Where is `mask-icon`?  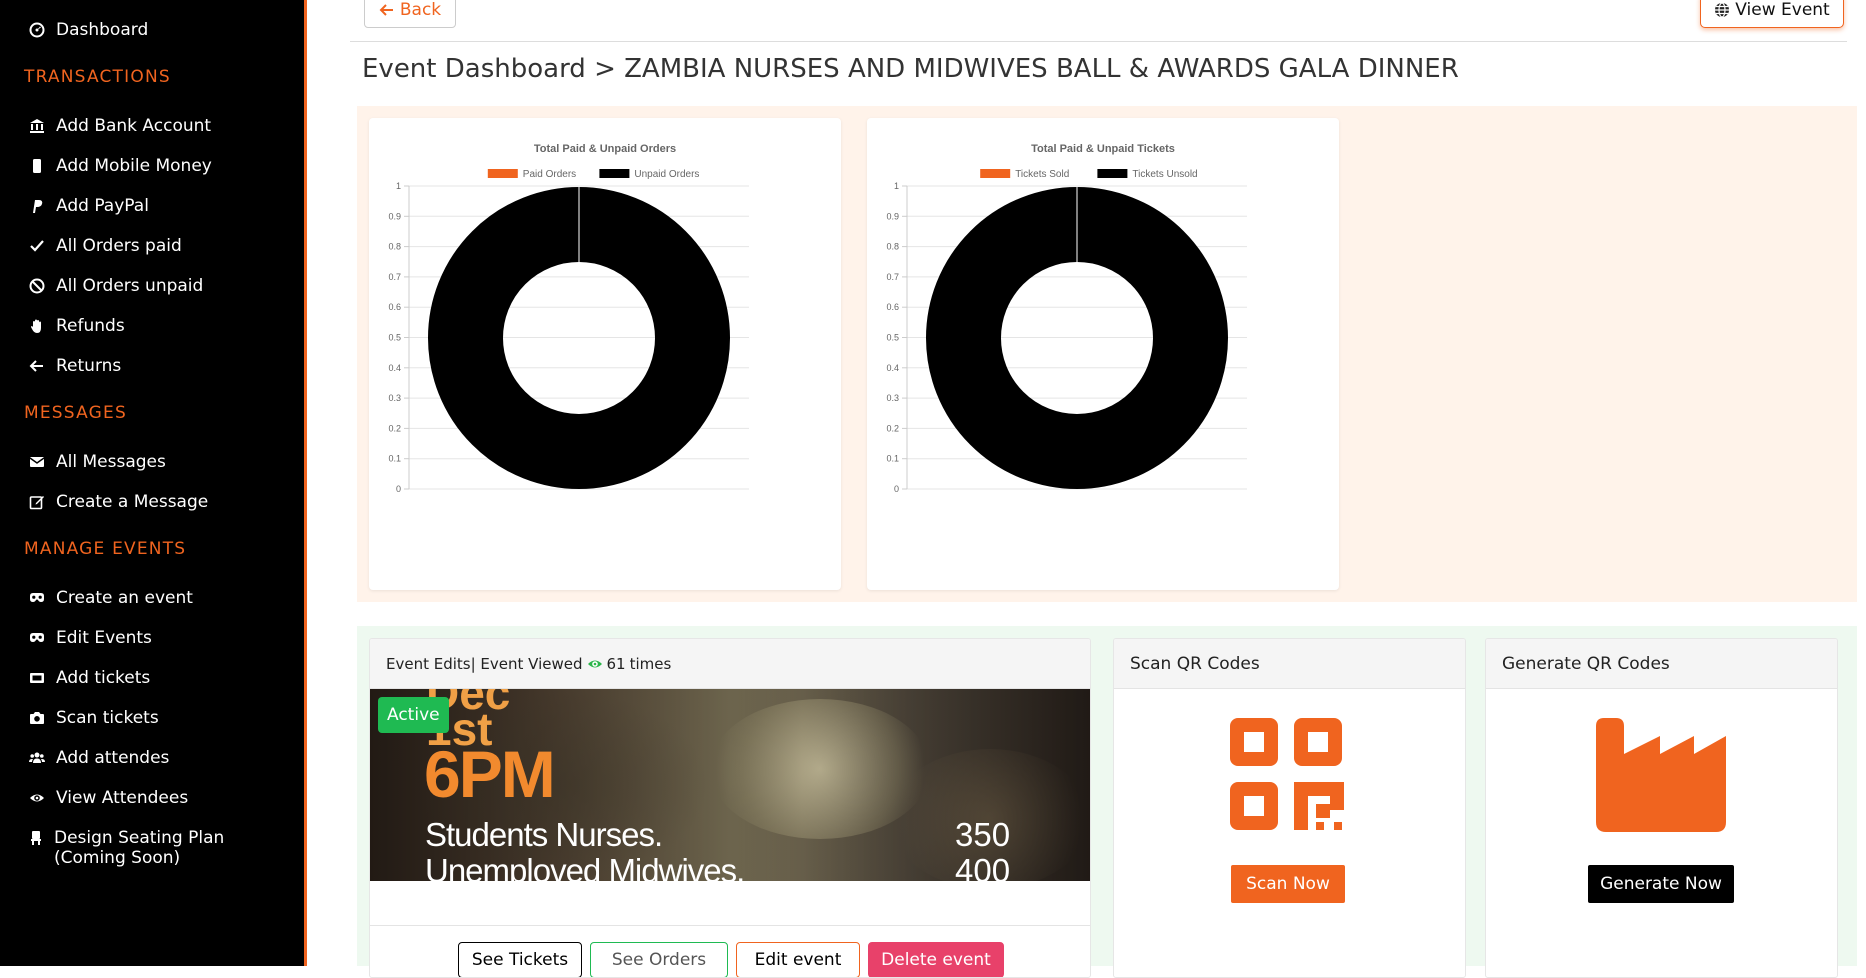 mask-icon is located at coordinates (37, 638).